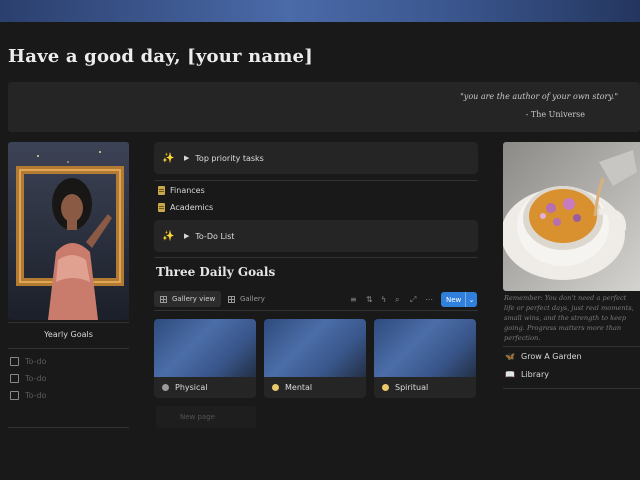  Describe the element at coordinates (215, 236) in the screenshot. I see `toggle-label: To-Do List` at that location.